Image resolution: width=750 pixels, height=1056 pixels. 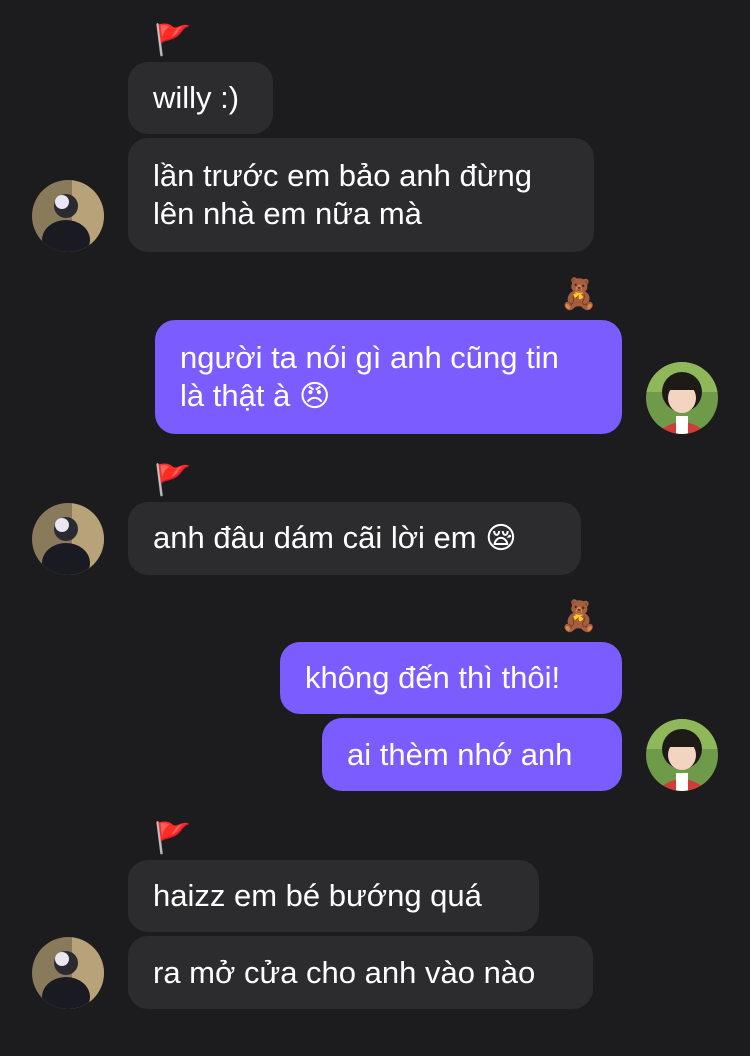 I want to click on message-bubble-outgoing: không đến thì thôi!, so click(x=451, y=678).